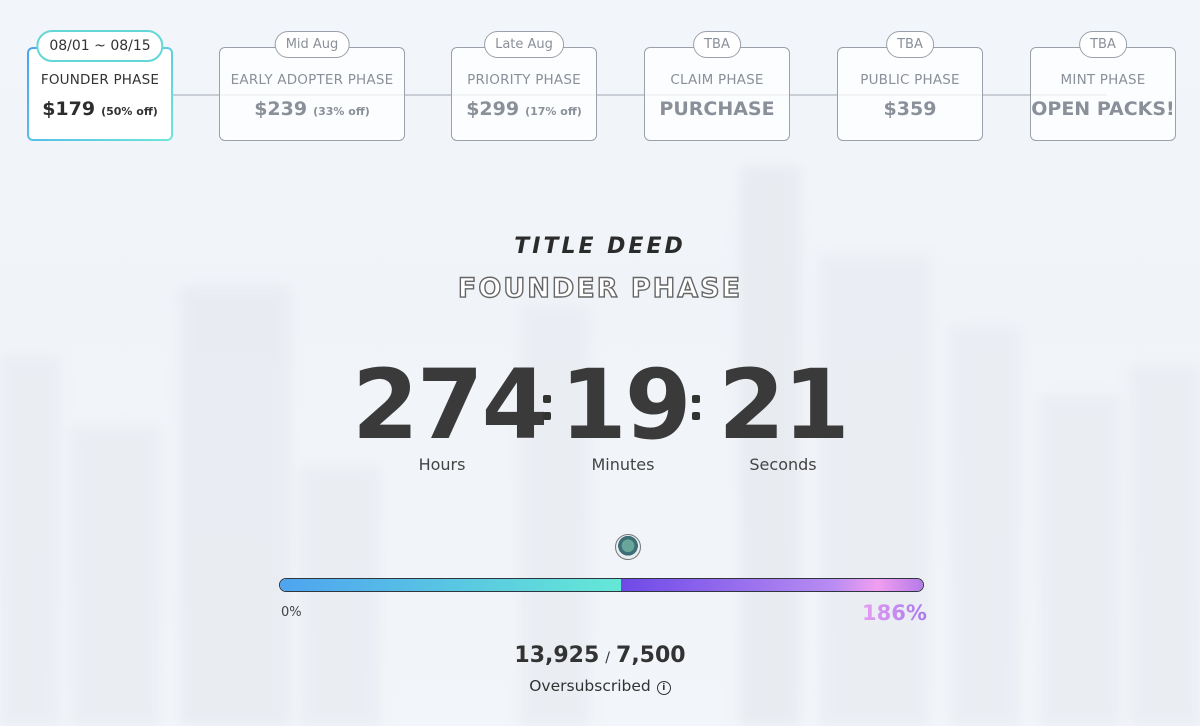 The width and height of the screenshot is (1200, 726). I want to click on countdown-seconds: 21 Seconds, so click(784, 411).